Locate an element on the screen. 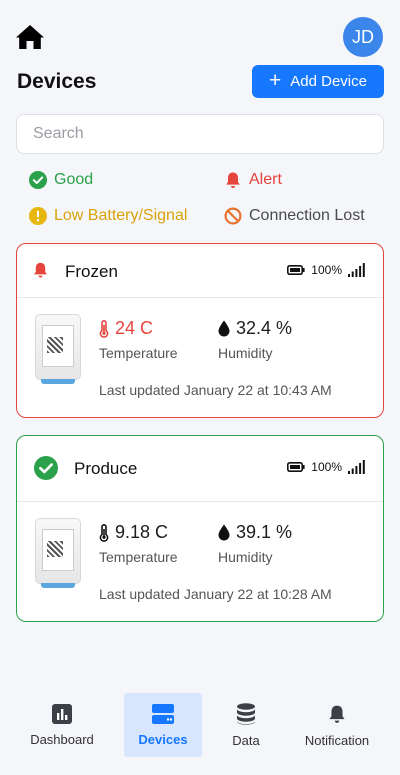 The height and width of the screenshot is (775, 400). database-icon is located at coordinates (246, 713).